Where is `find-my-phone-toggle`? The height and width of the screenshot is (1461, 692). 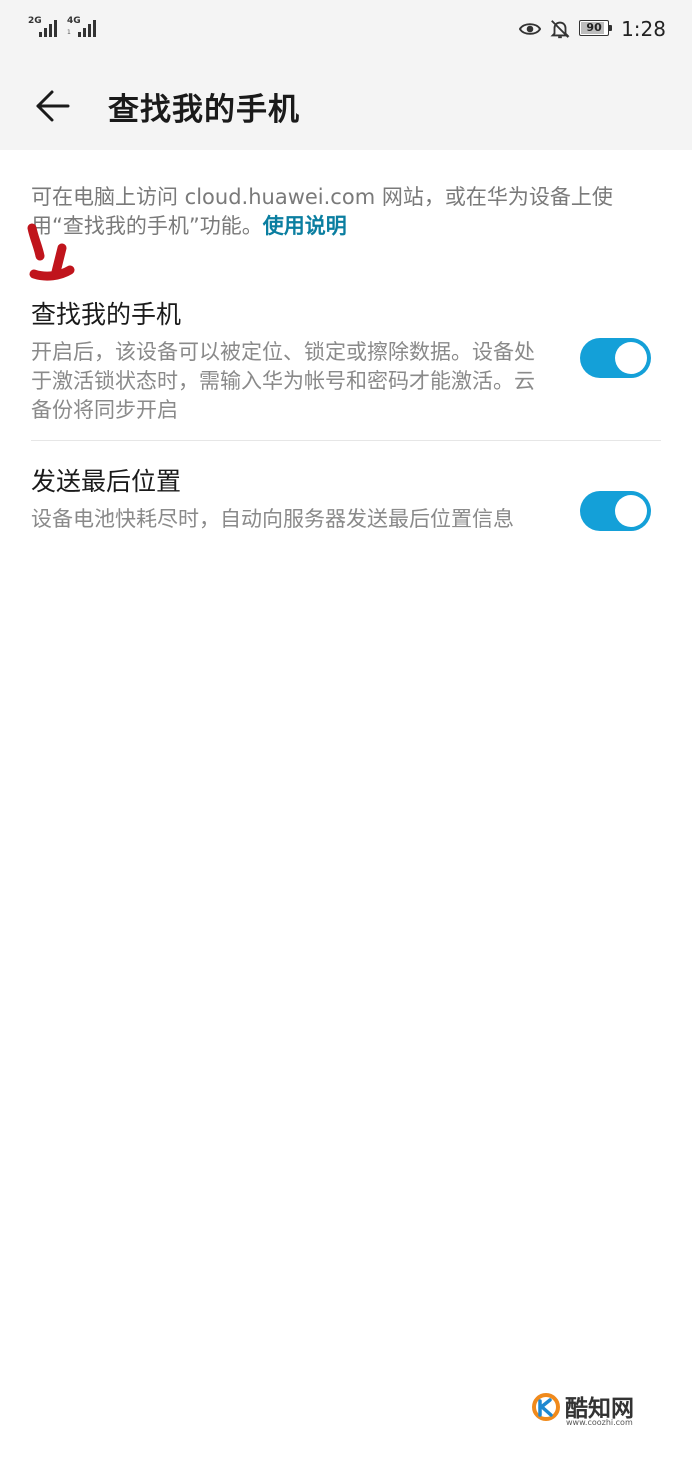
find-my-phone-toggle is located at coordinates (615, 358).